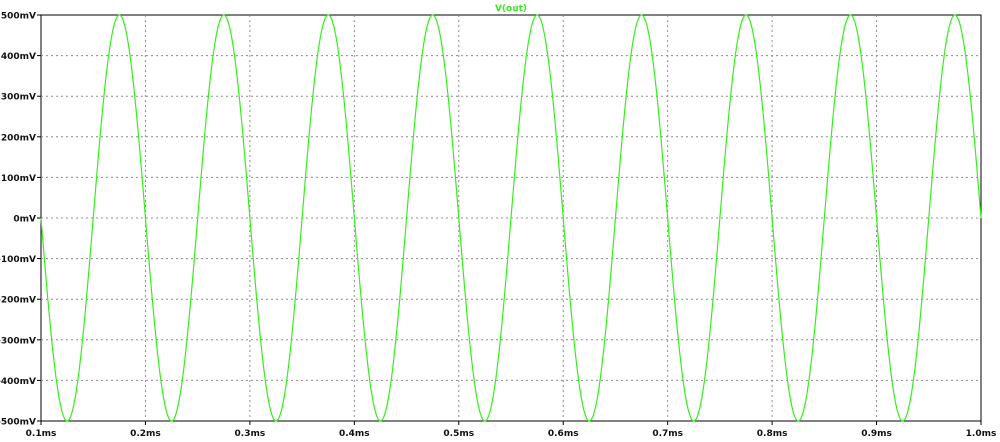 The height and width of the screenshot is (442, 1000). Describe the element at coordinates (18, 98) in the screenshot. I see `y-tick-label: 300mV` at that location.